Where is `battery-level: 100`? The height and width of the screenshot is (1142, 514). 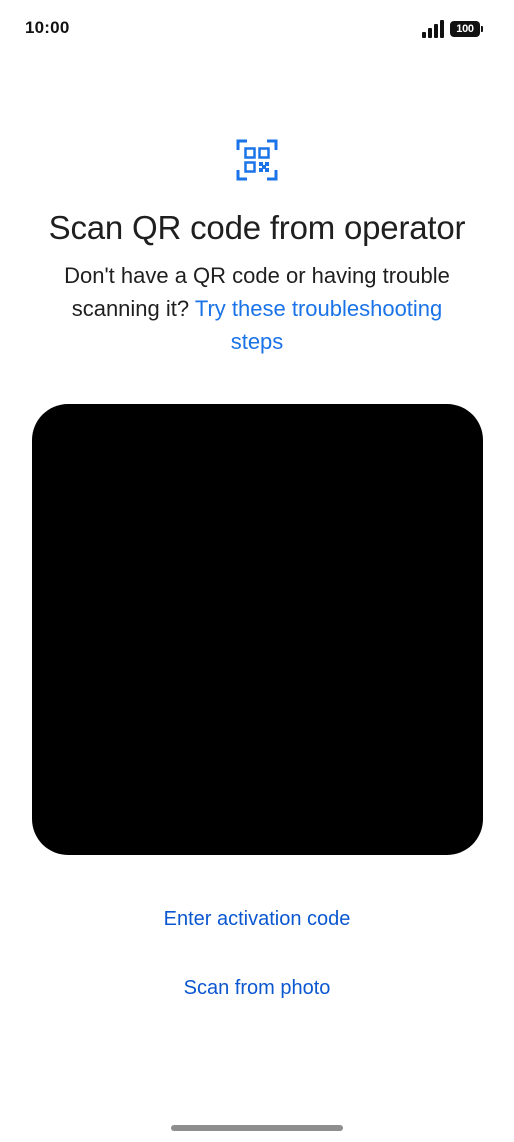
battery-level: 100 is located at coordinates (465, 28).